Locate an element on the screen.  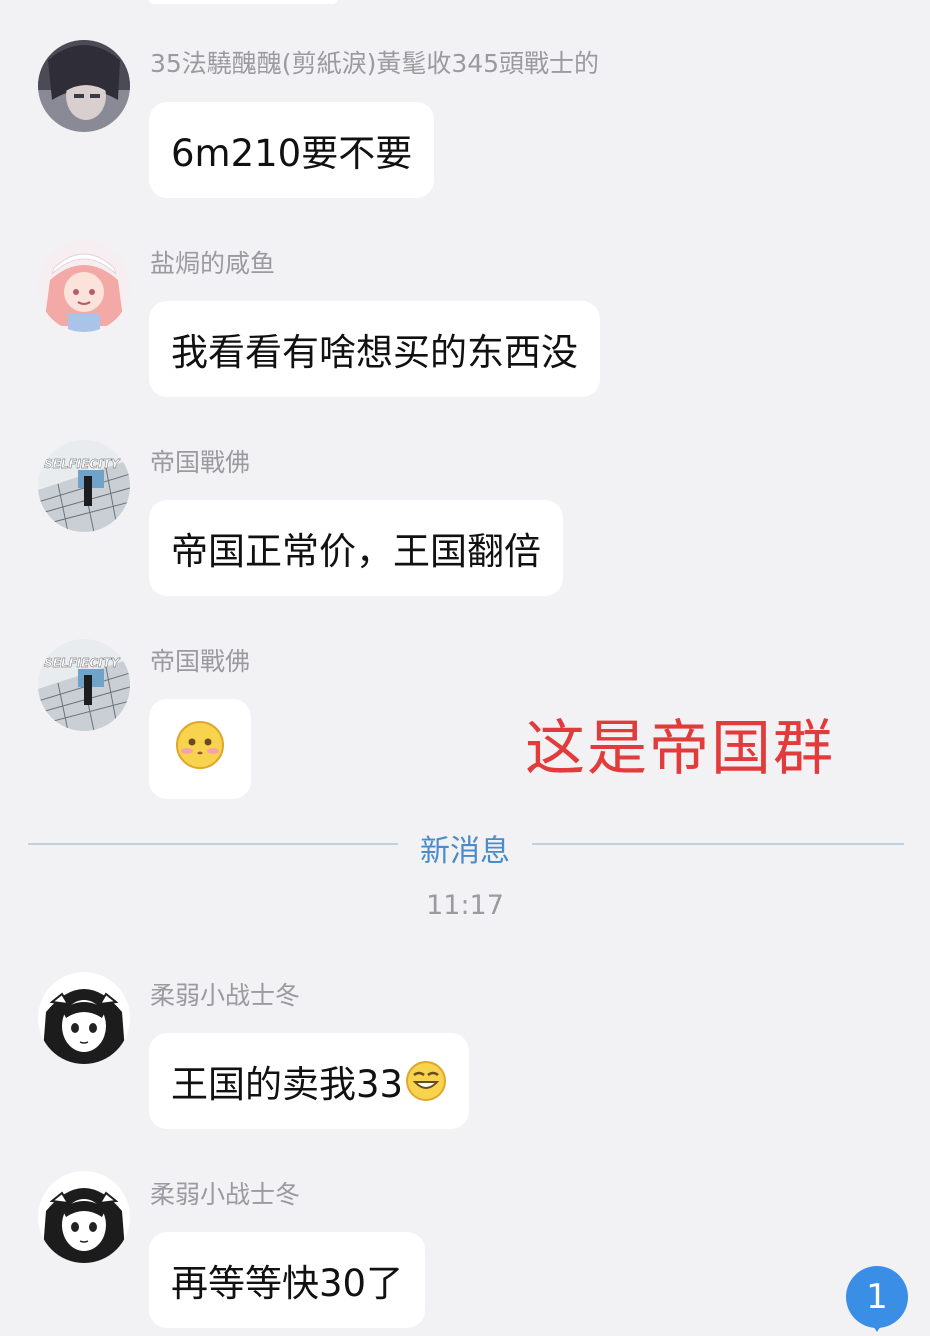
message-text: 6m210要不要 is located at coordinates (292, 153).